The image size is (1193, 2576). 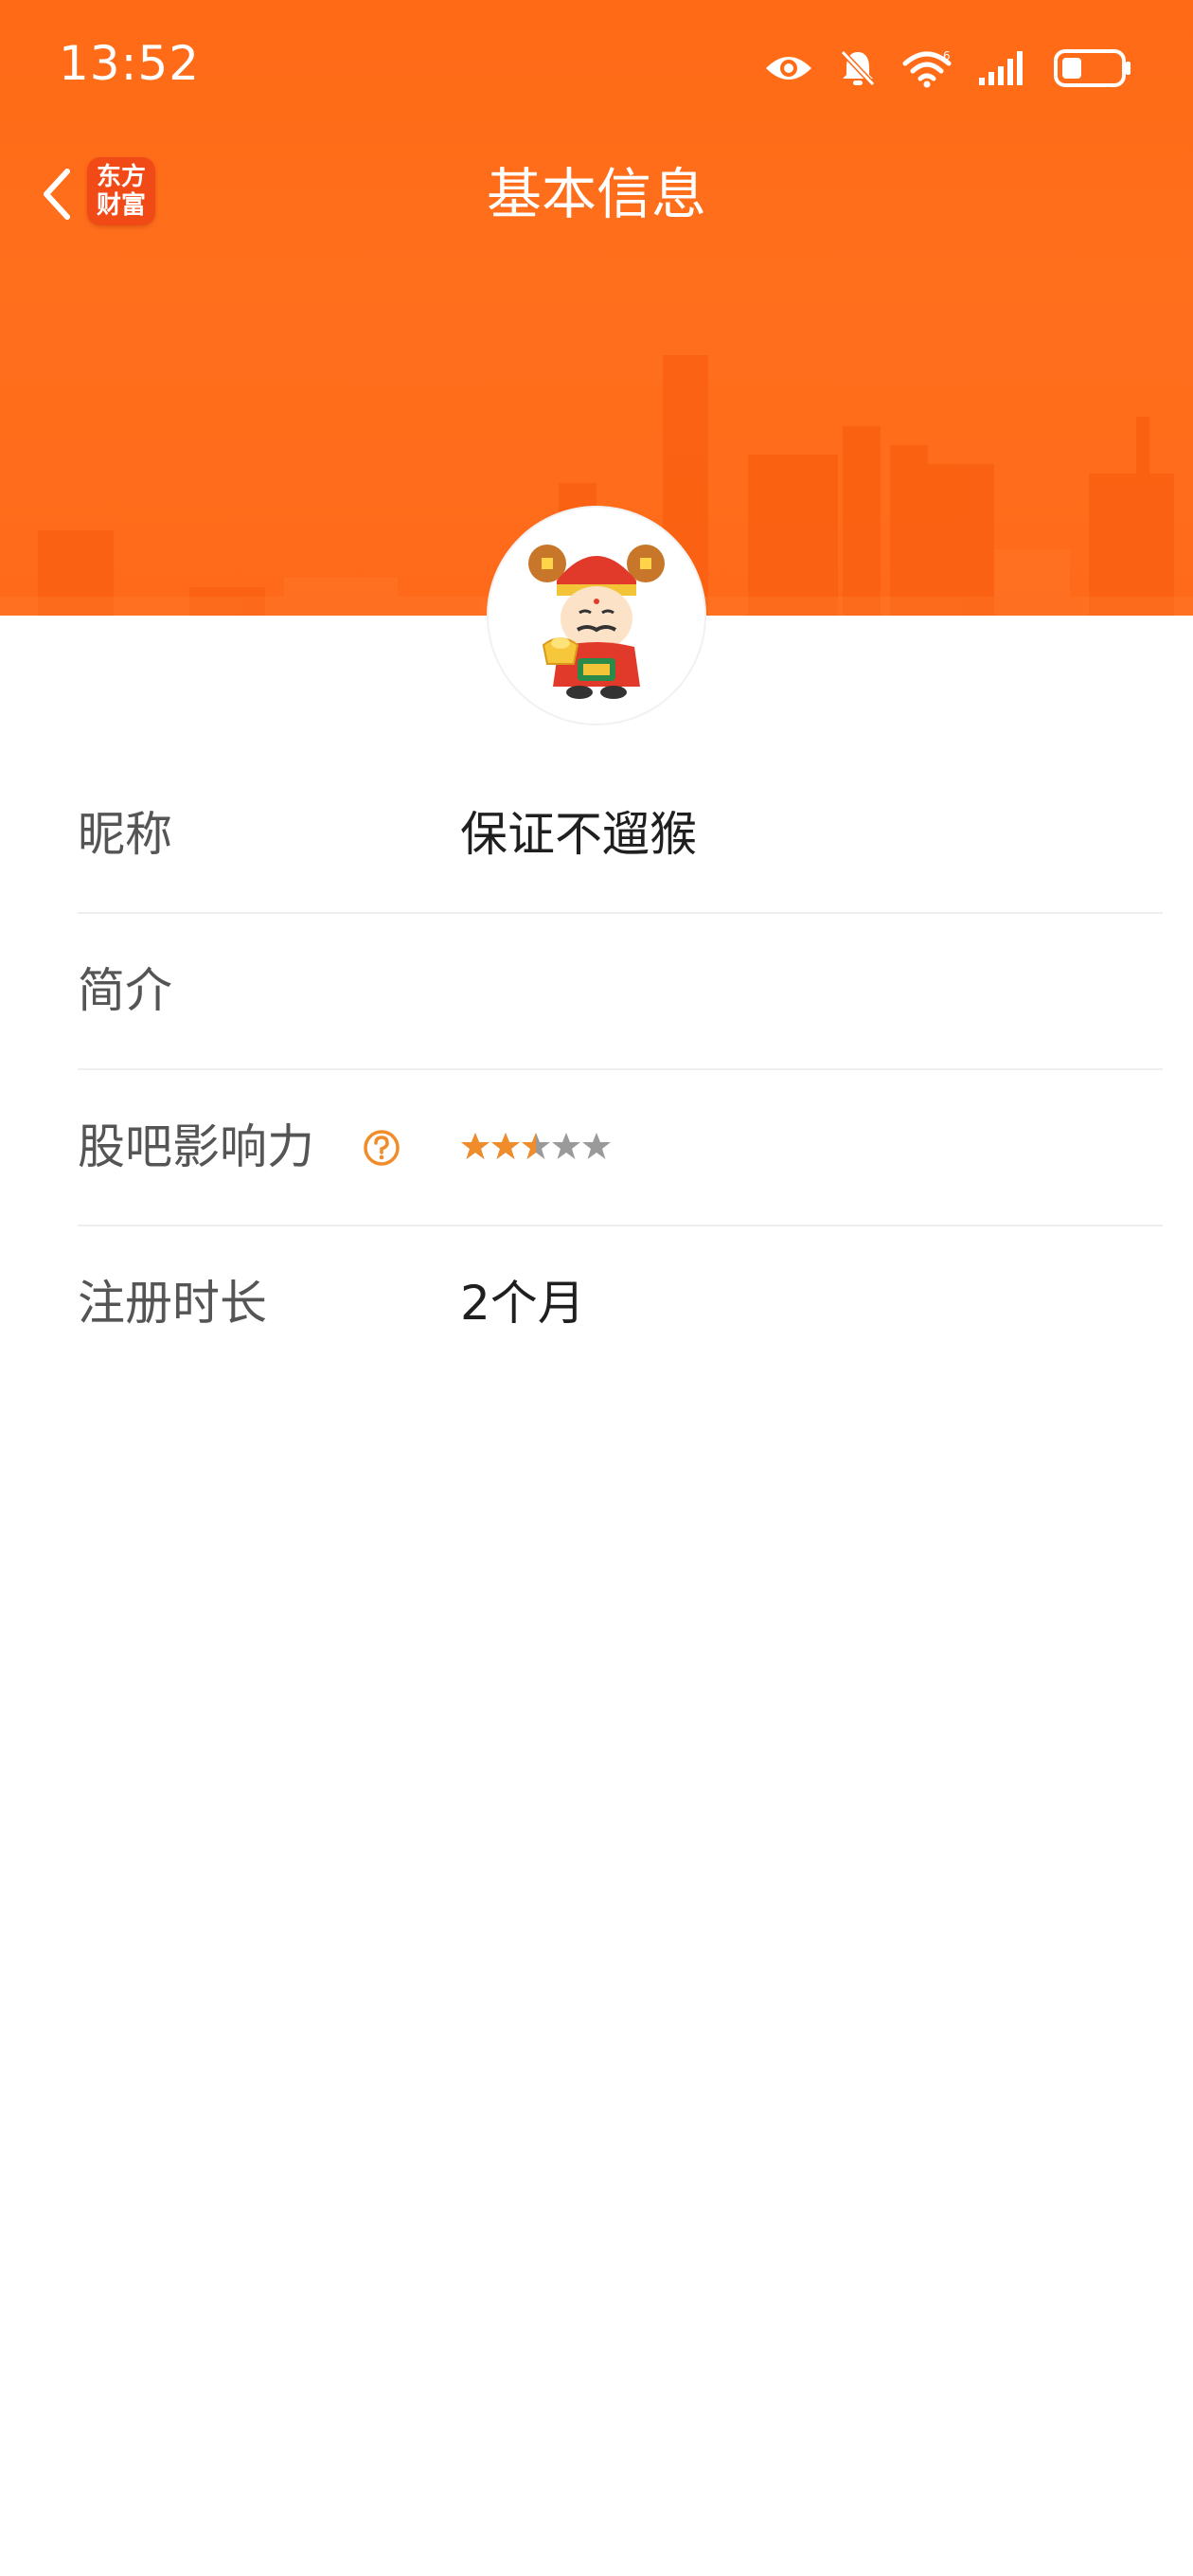 I want to click on eye-icon, so click(x=788, y=68).